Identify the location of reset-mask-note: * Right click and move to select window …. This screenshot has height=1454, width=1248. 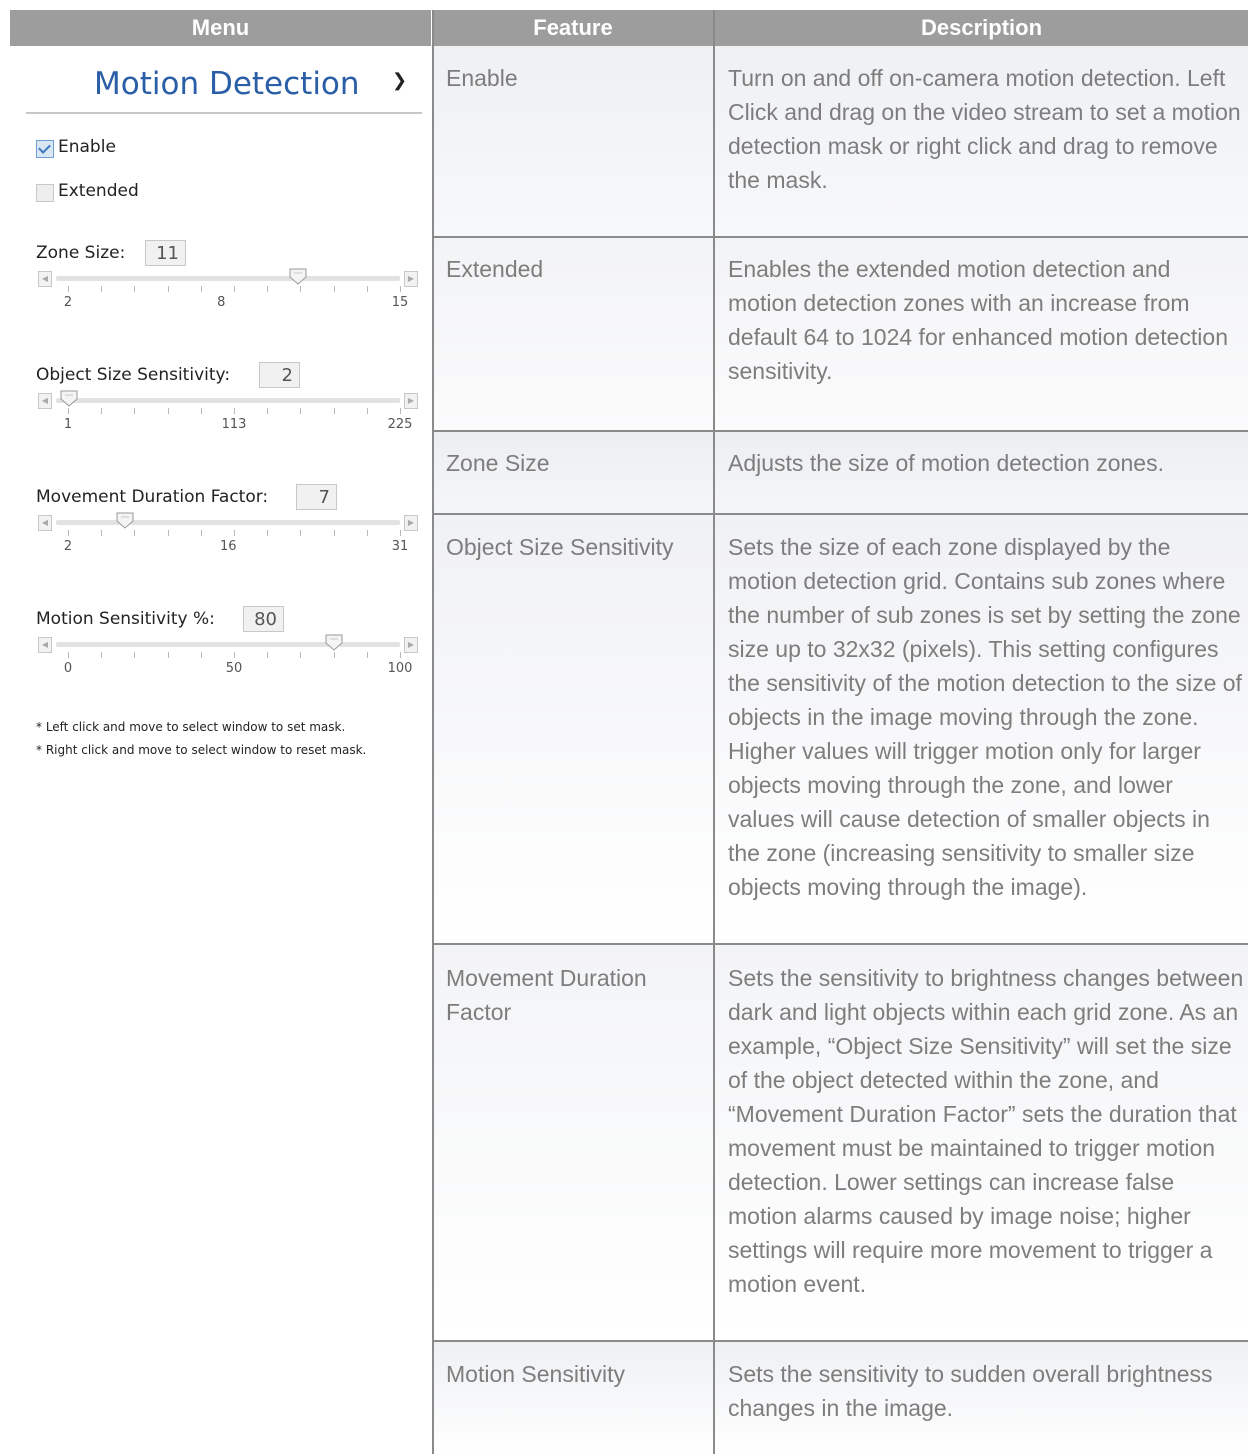
(201, 750).